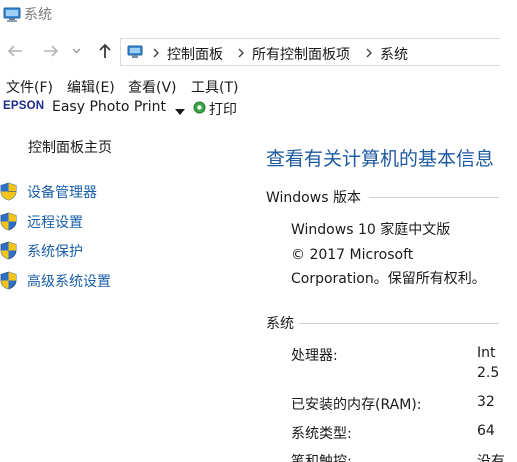 This screenshot has width=517, height=462. I want to click on processor-label: 处理器:, so click(314, 356).